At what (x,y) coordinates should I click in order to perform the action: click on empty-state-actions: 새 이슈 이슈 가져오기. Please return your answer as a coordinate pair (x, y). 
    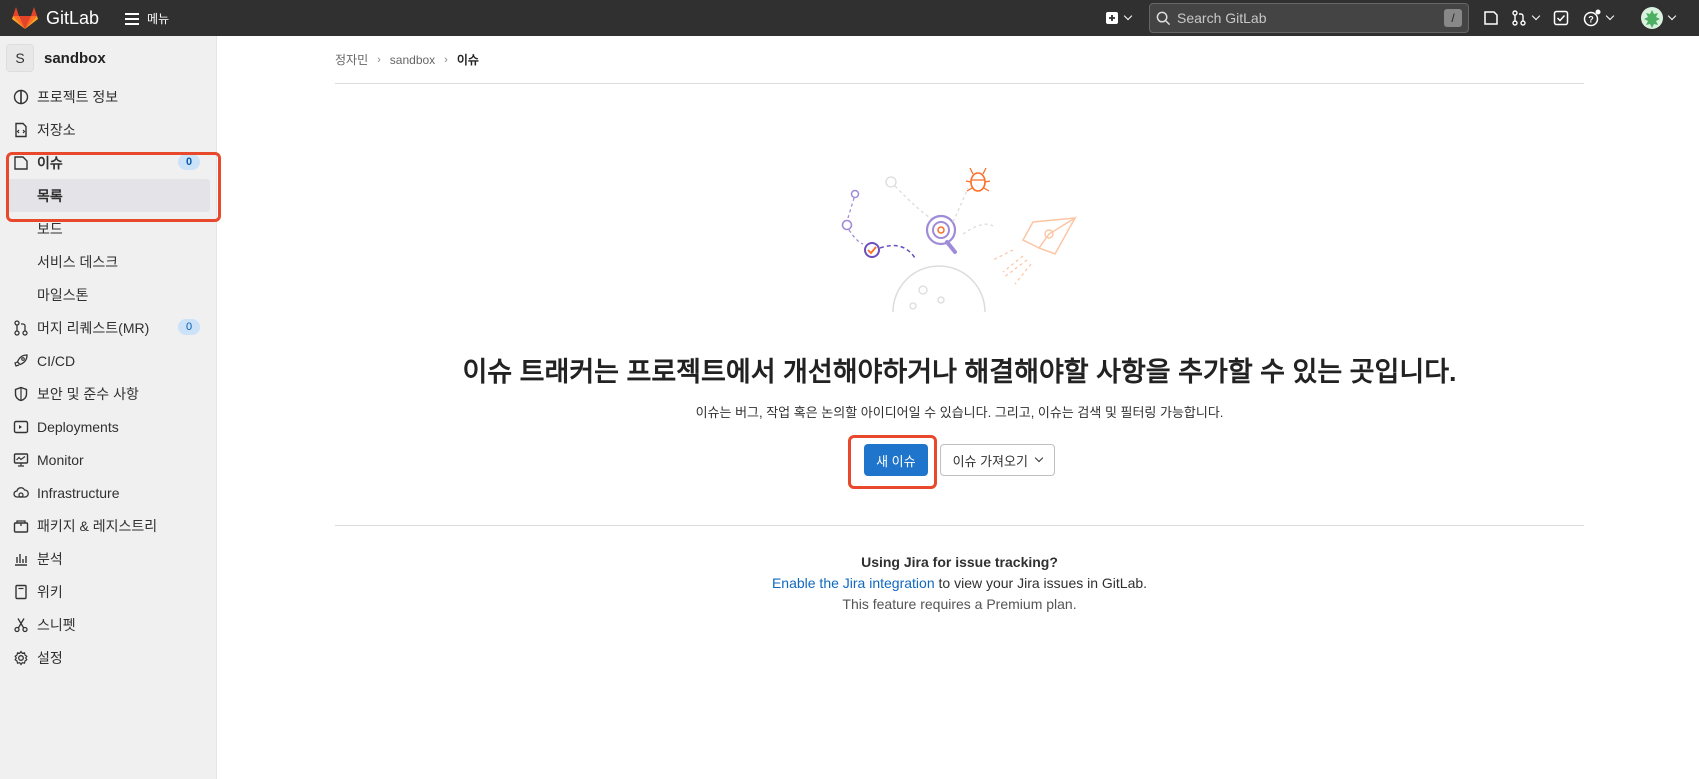
    Looking at the image, I should click on (959, 460).